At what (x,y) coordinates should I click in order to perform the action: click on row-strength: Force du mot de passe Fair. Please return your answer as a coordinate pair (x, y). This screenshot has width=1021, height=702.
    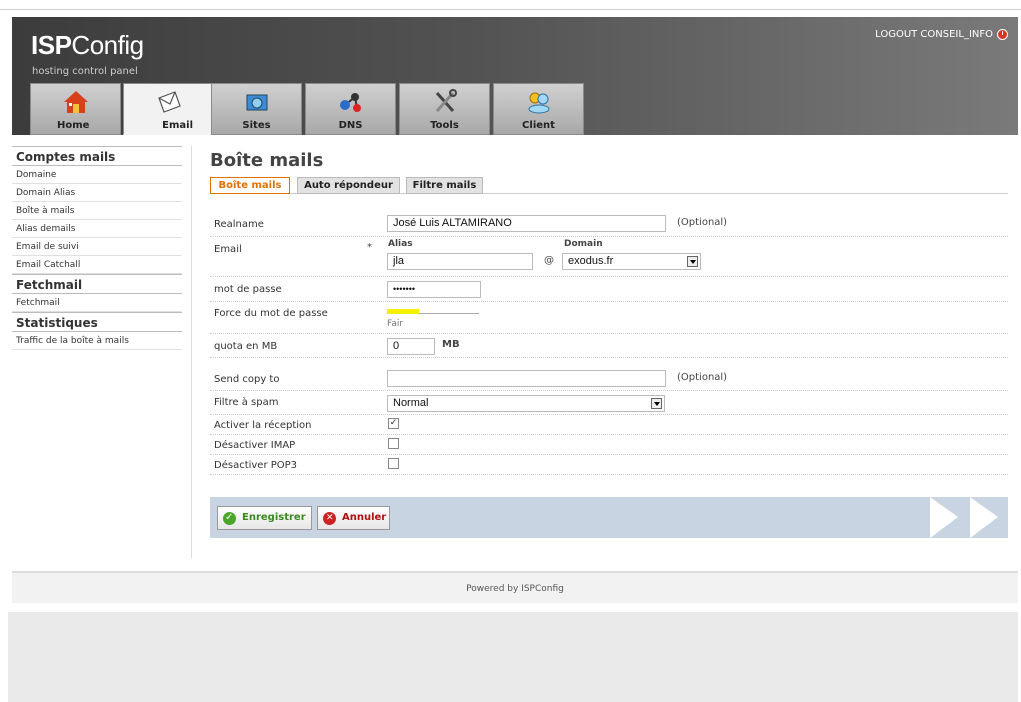
    Looking at the image, I should click on (609, 318).